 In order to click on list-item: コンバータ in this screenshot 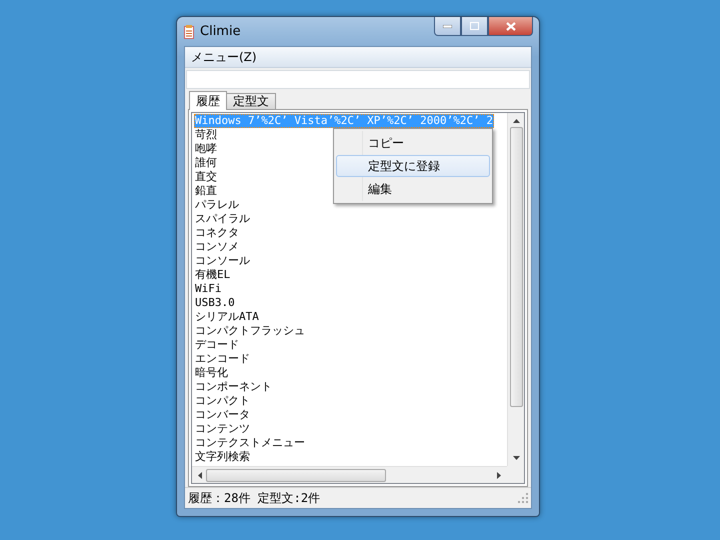, I will do `click(222, 415)`.